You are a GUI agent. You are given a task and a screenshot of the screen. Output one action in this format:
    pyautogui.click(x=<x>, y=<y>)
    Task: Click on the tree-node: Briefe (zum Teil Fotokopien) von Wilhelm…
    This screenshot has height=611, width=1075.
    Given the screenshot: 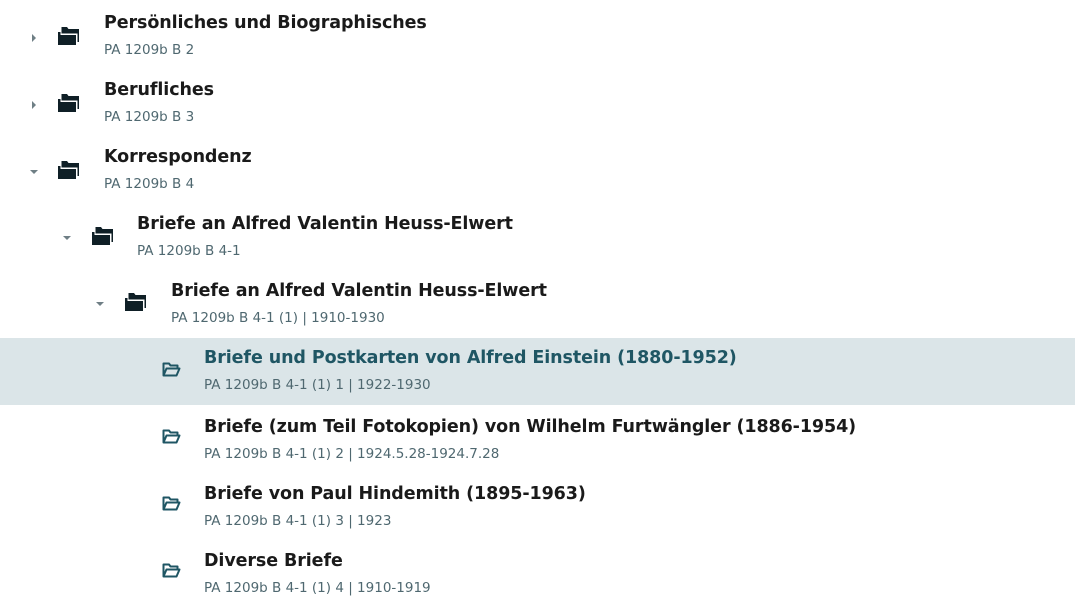 What is the action you would take?
    pyautogui.click(x=537, y=440)
    